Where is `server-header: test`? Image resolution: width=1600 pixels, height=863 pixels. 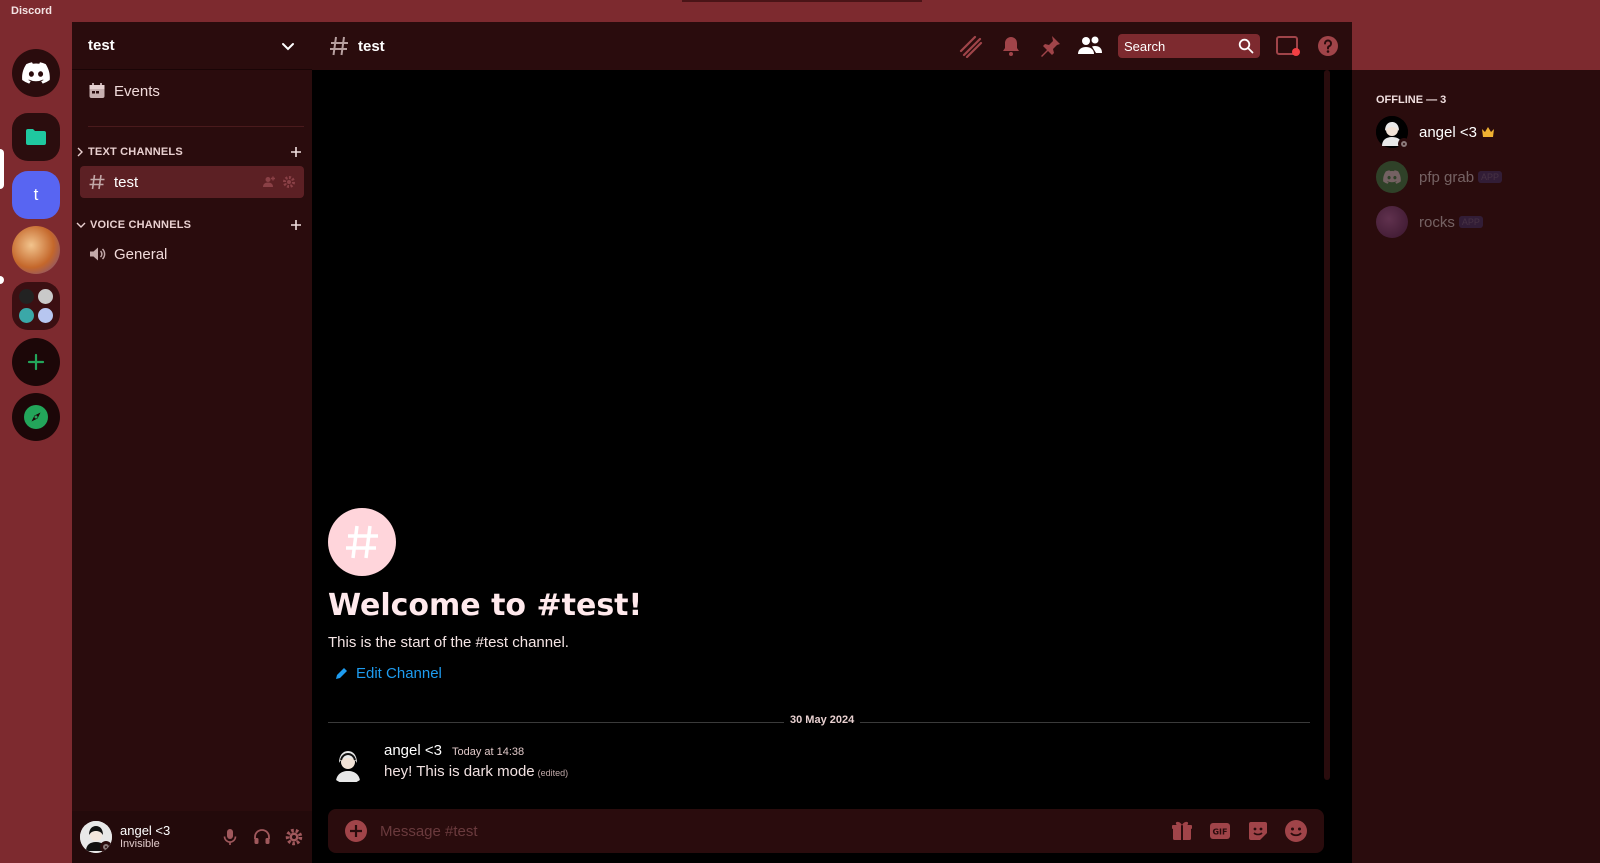
server-header: test is located at coordinates (192, 46).